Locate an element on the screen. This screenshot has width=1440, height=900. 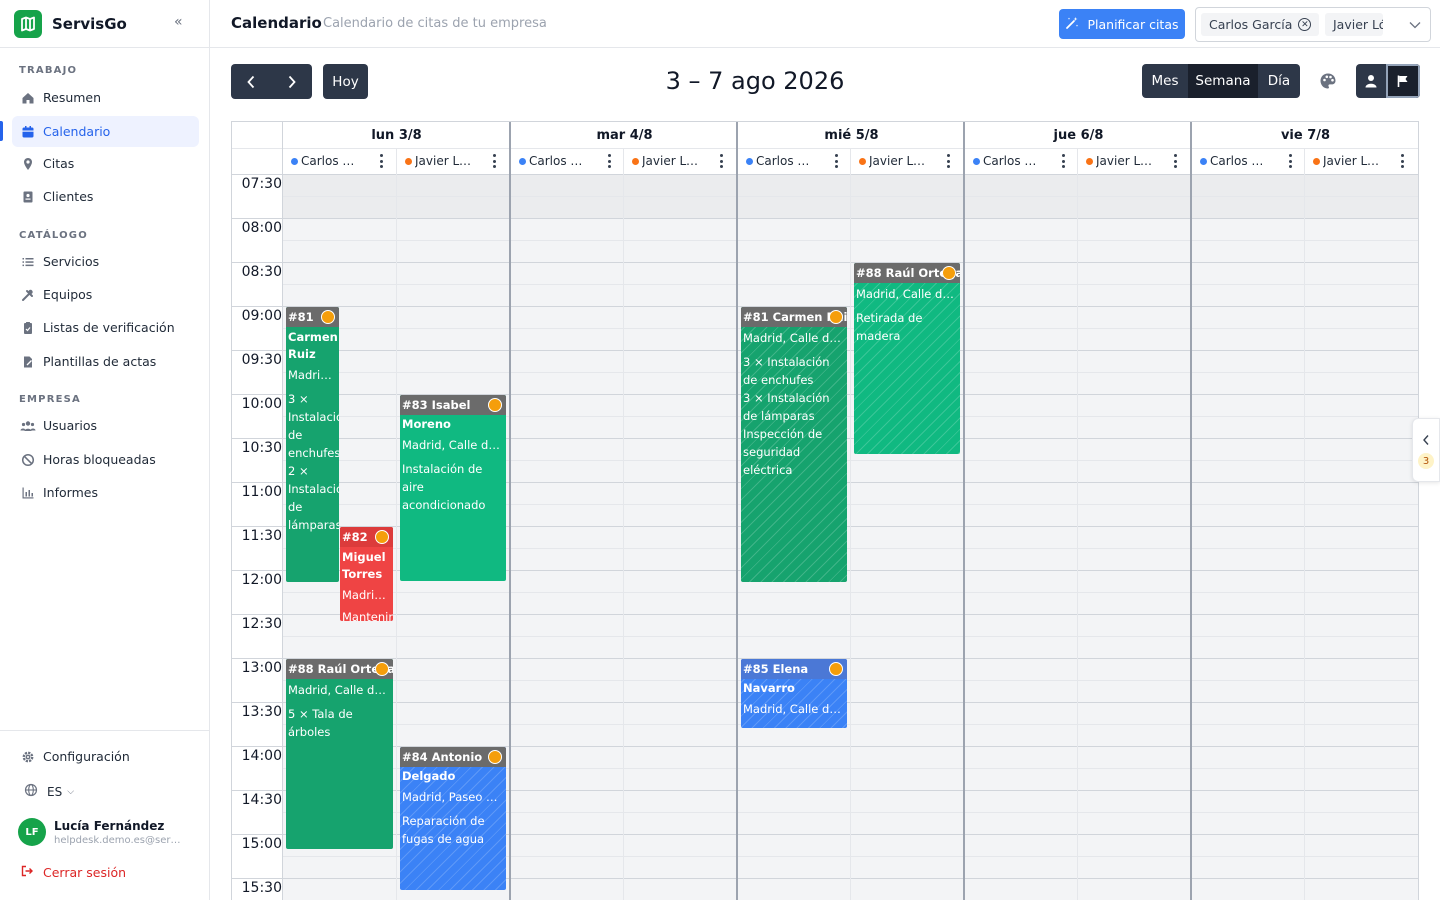
mode-switcher is located at coordinates (1388, 81).